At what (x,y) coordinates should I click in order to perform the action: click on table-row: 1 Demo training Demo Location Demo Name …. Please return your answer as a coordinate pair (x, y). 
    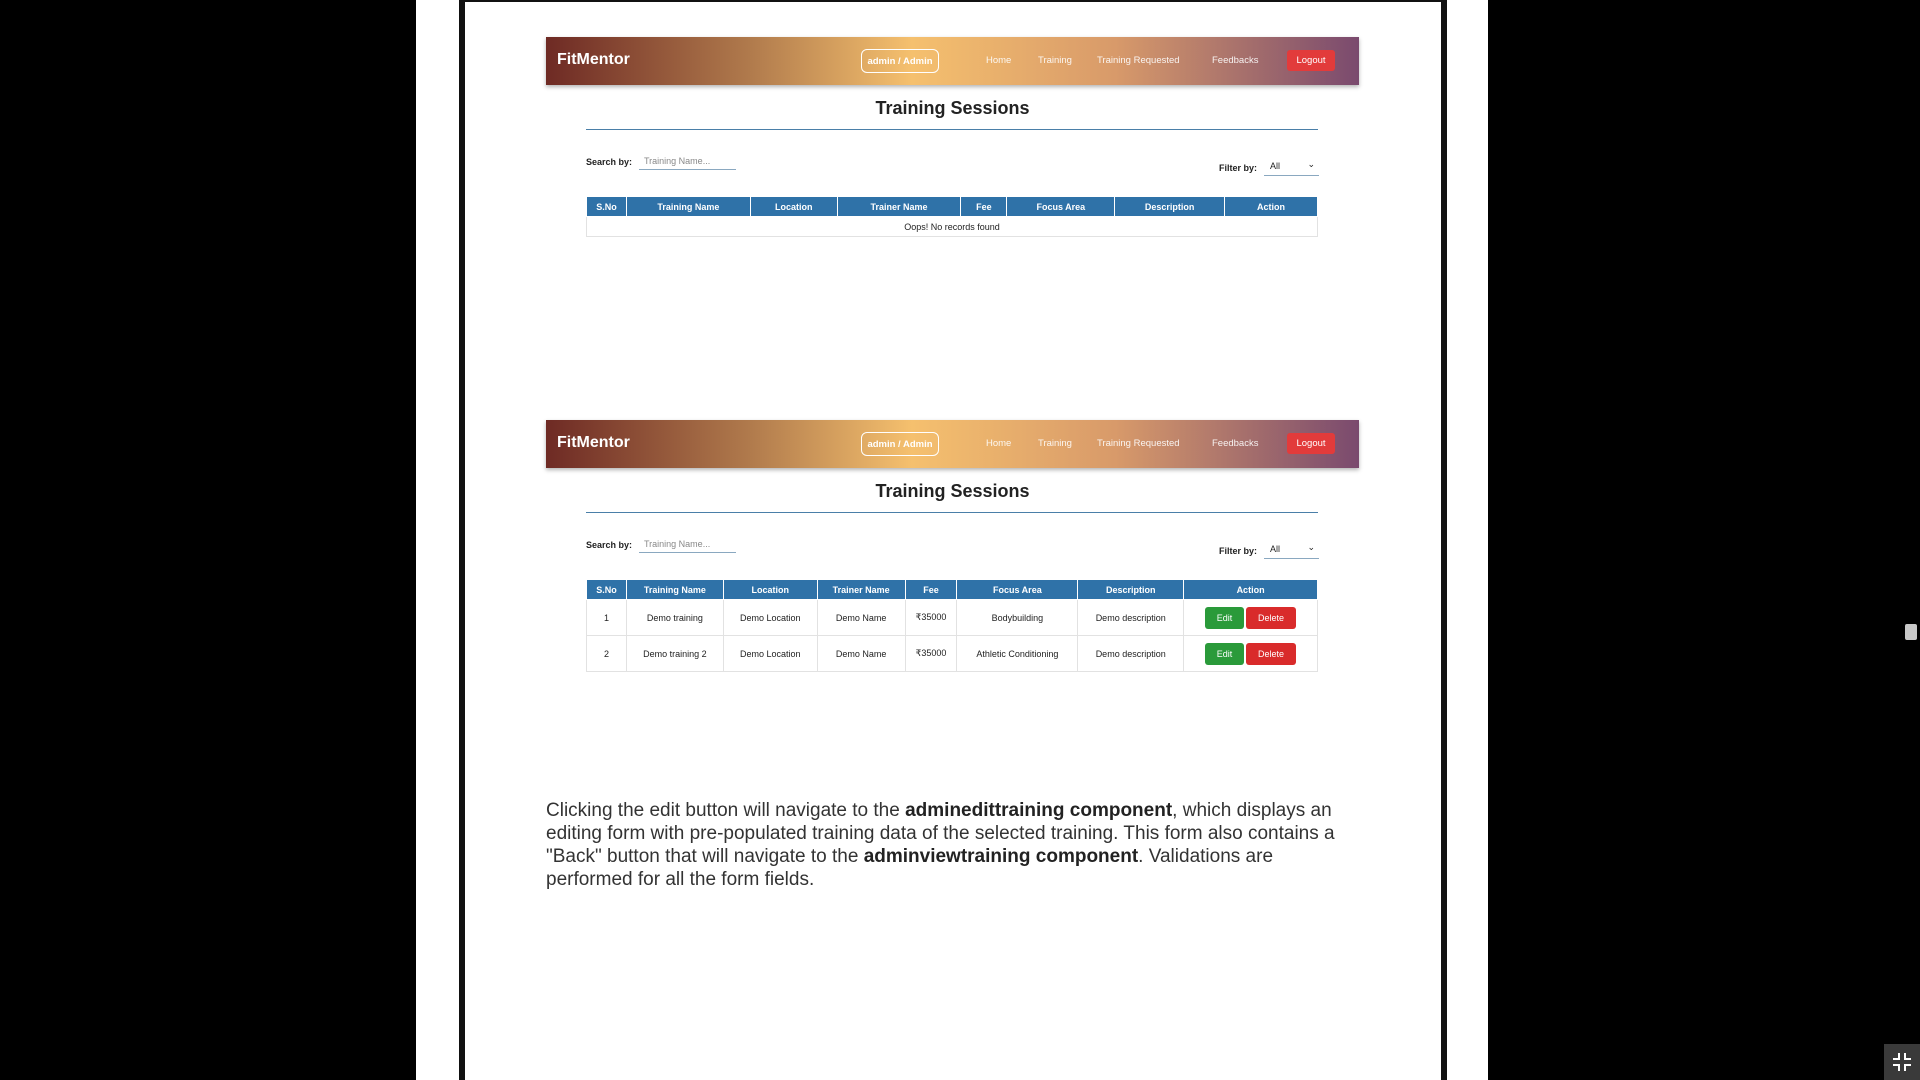
    Looking at the image, I should click on (952, 617).